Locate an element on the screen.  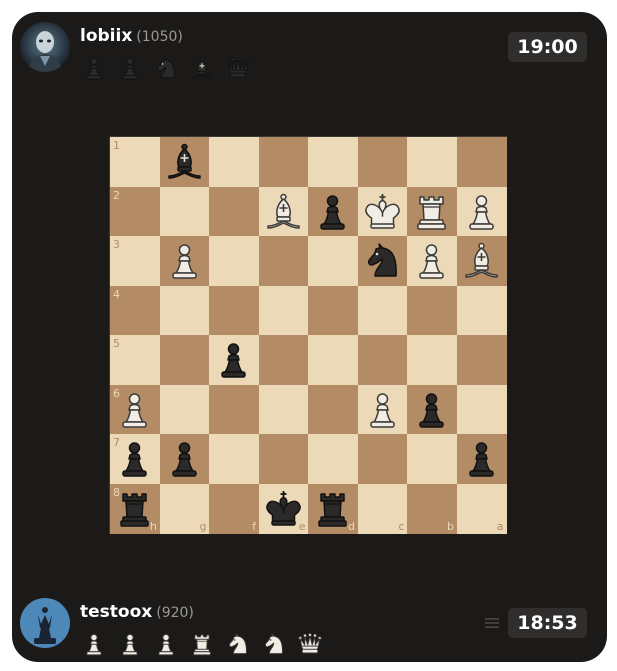
board-square: 5 is located at coordinates (135, 360).